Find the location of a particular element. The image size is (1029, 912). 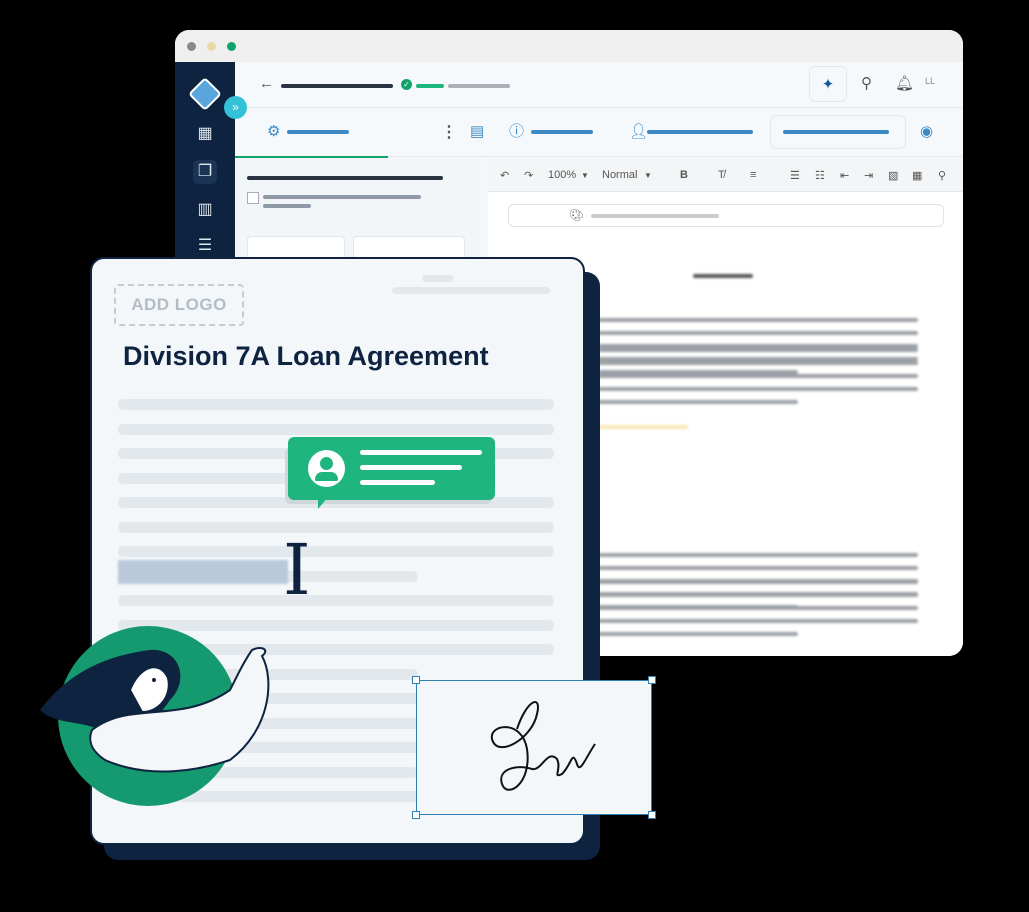

header-bar: ← ✓ ✦ ⚲ 🔔︎ LL is located at coordinates (599, 85).